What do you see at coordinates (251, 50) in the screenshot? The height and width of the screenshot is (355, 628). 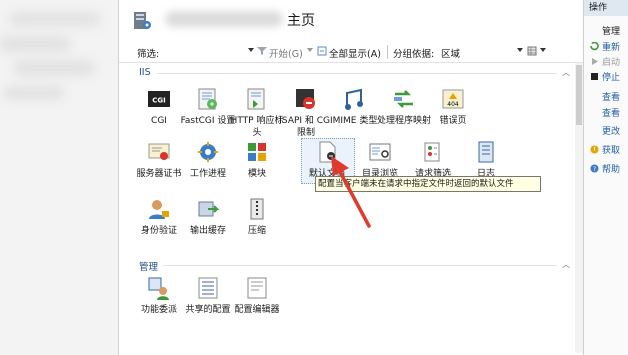 I see `filter-dropdown-arrow-icon` at bounding box center [251, 50].